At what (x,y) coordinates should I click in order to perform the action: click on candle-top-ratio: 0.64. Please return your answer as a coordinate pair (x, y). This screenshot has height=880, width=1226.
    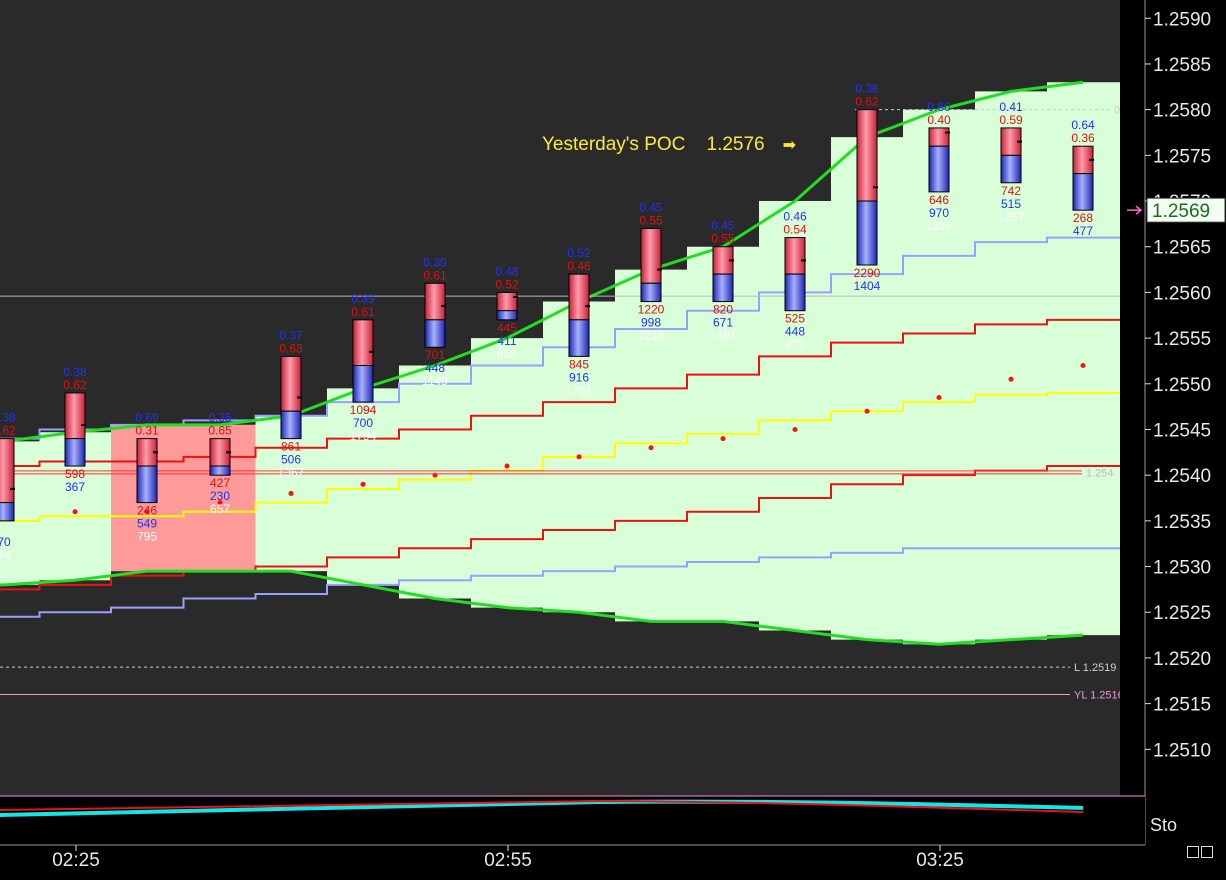
    Looking at the image, I should click on (1083, 125).